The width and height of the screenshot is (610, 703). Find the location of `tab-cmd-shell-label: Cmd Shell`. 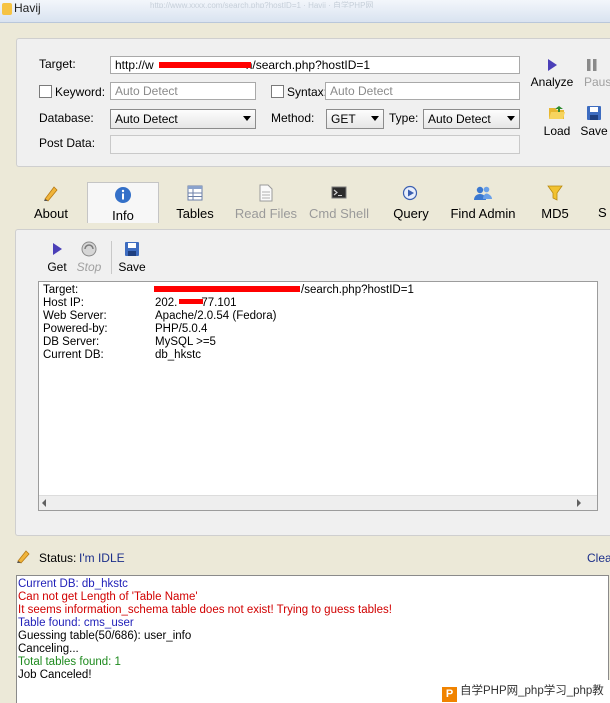

tab-cmd-shell-label: Cmd Shell is located at coordinates (339, 213).